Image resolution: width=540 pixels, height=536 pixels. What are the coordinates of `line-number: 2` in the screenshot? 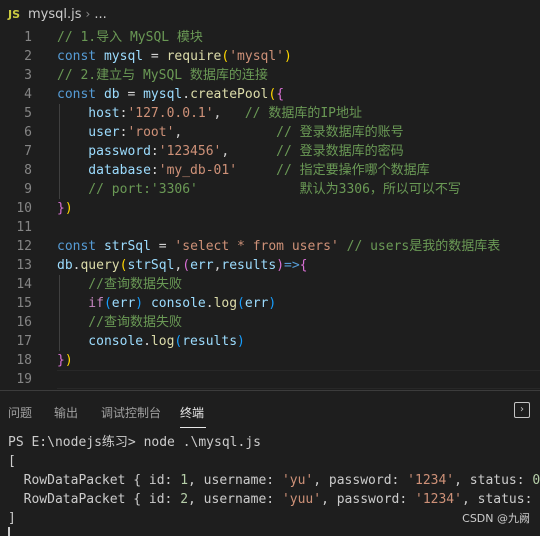 It's located at (28, 56).